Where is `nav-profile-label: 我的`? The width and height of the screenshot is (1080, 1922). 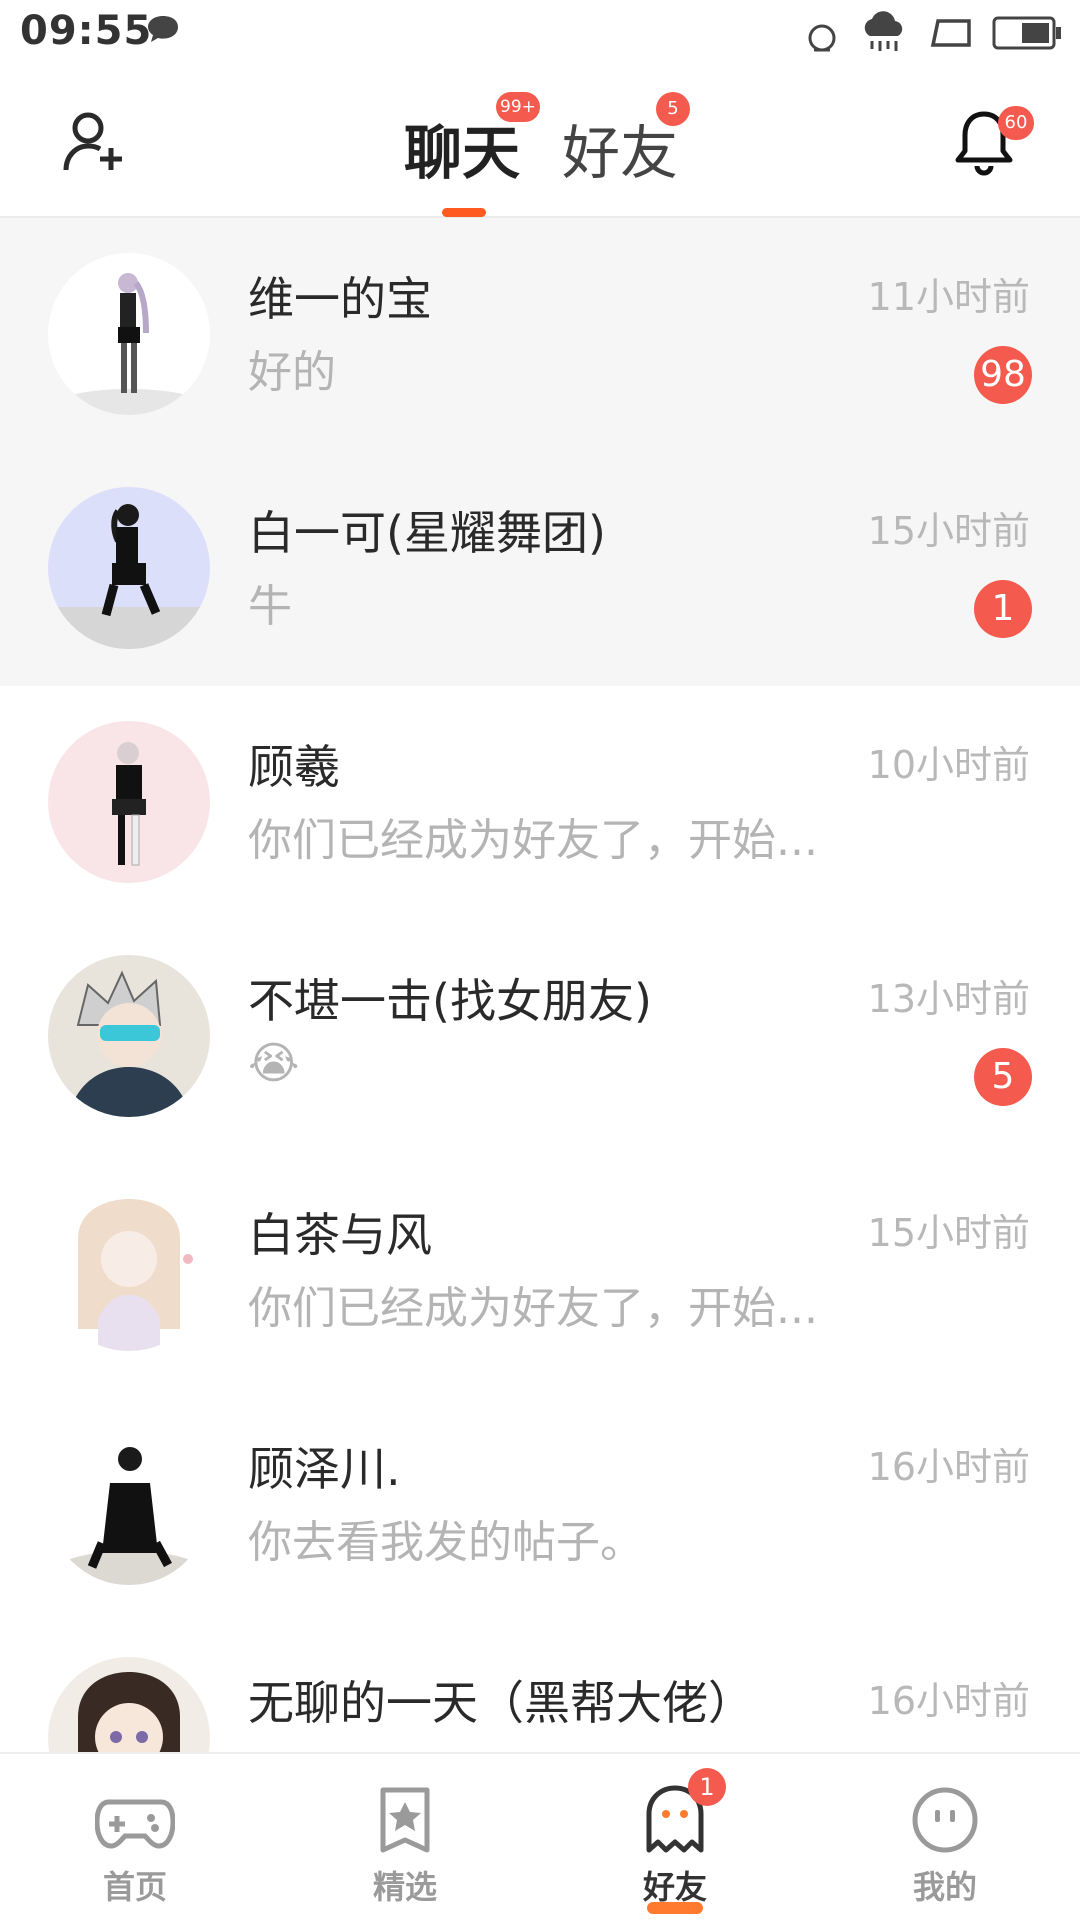
nav-profile-label: 我的 is located at coordinates (944, 1887).